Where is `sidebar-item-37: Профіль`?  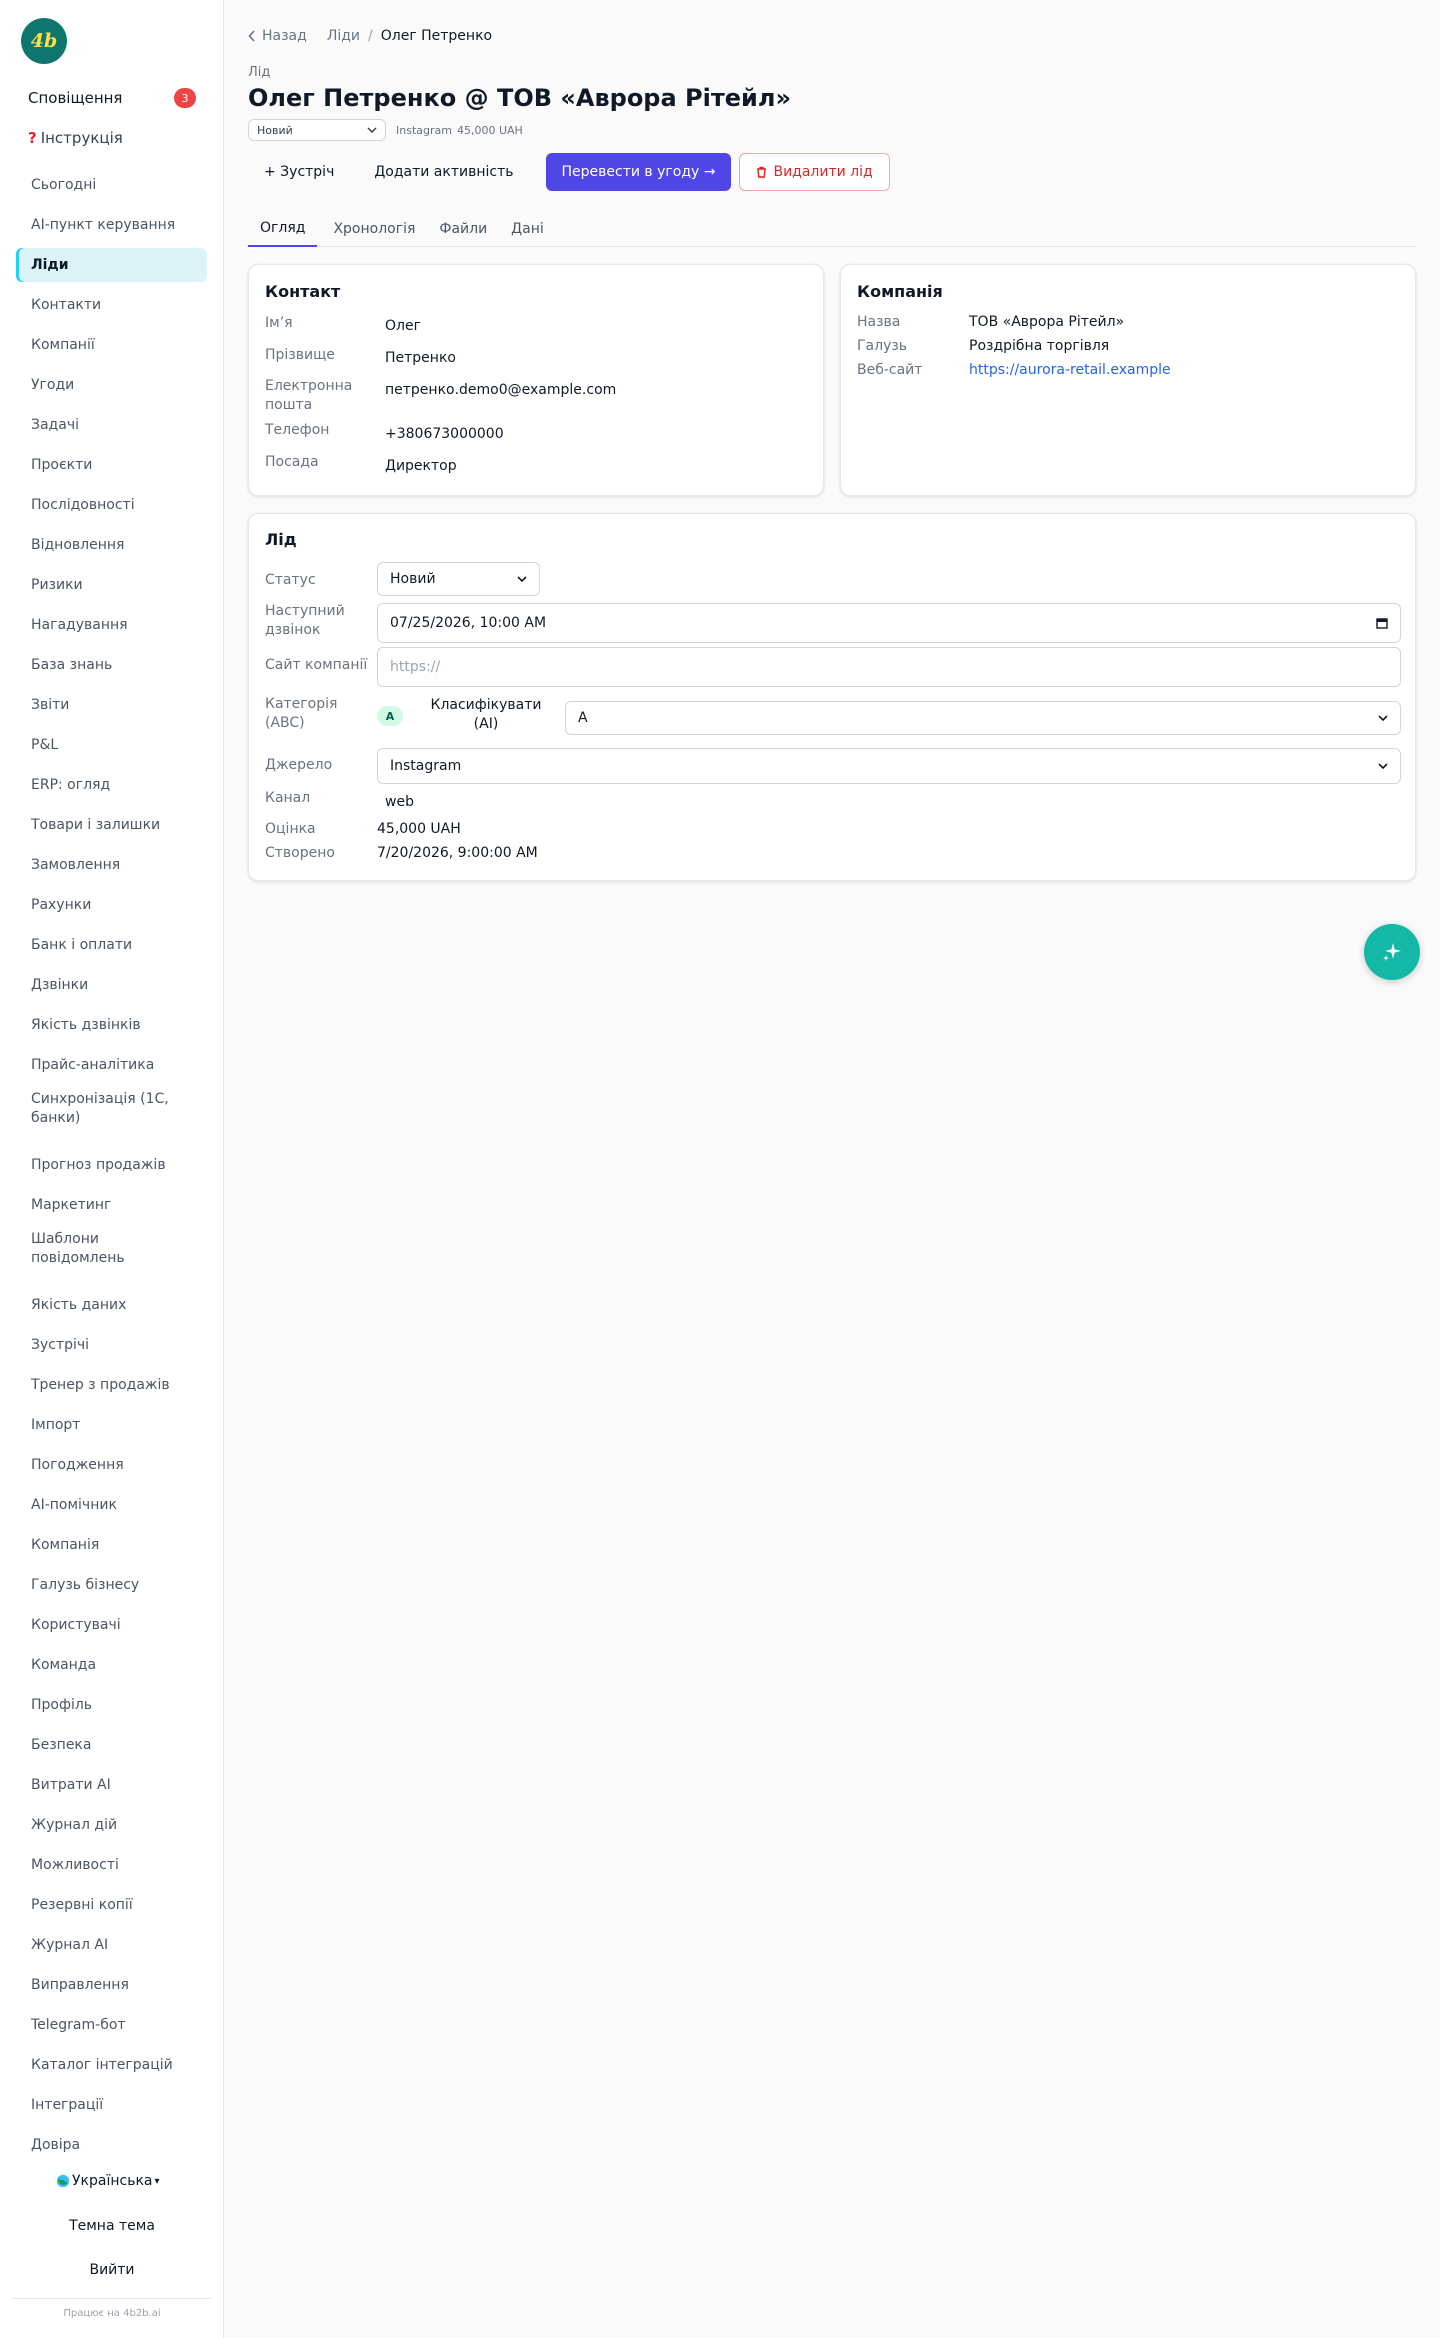 sidebar-item-37: Профіль is located at coordinates (111, 1705).